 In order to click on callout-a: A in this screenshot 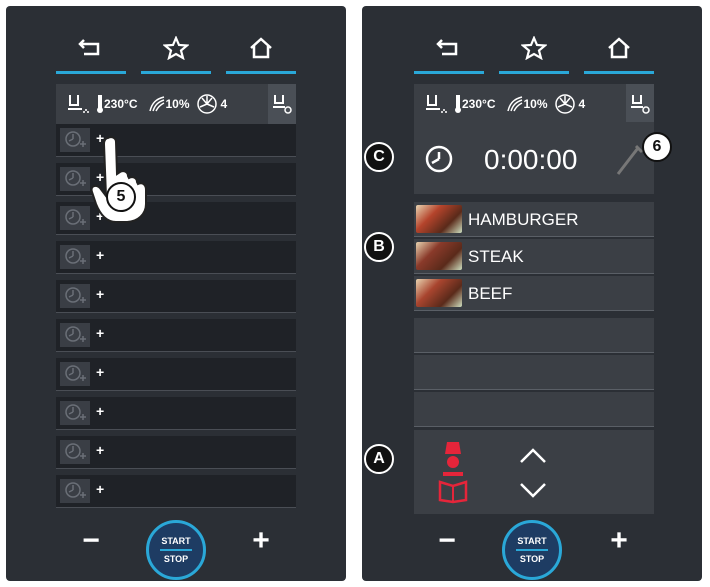, I will do `click(379, 459)`.